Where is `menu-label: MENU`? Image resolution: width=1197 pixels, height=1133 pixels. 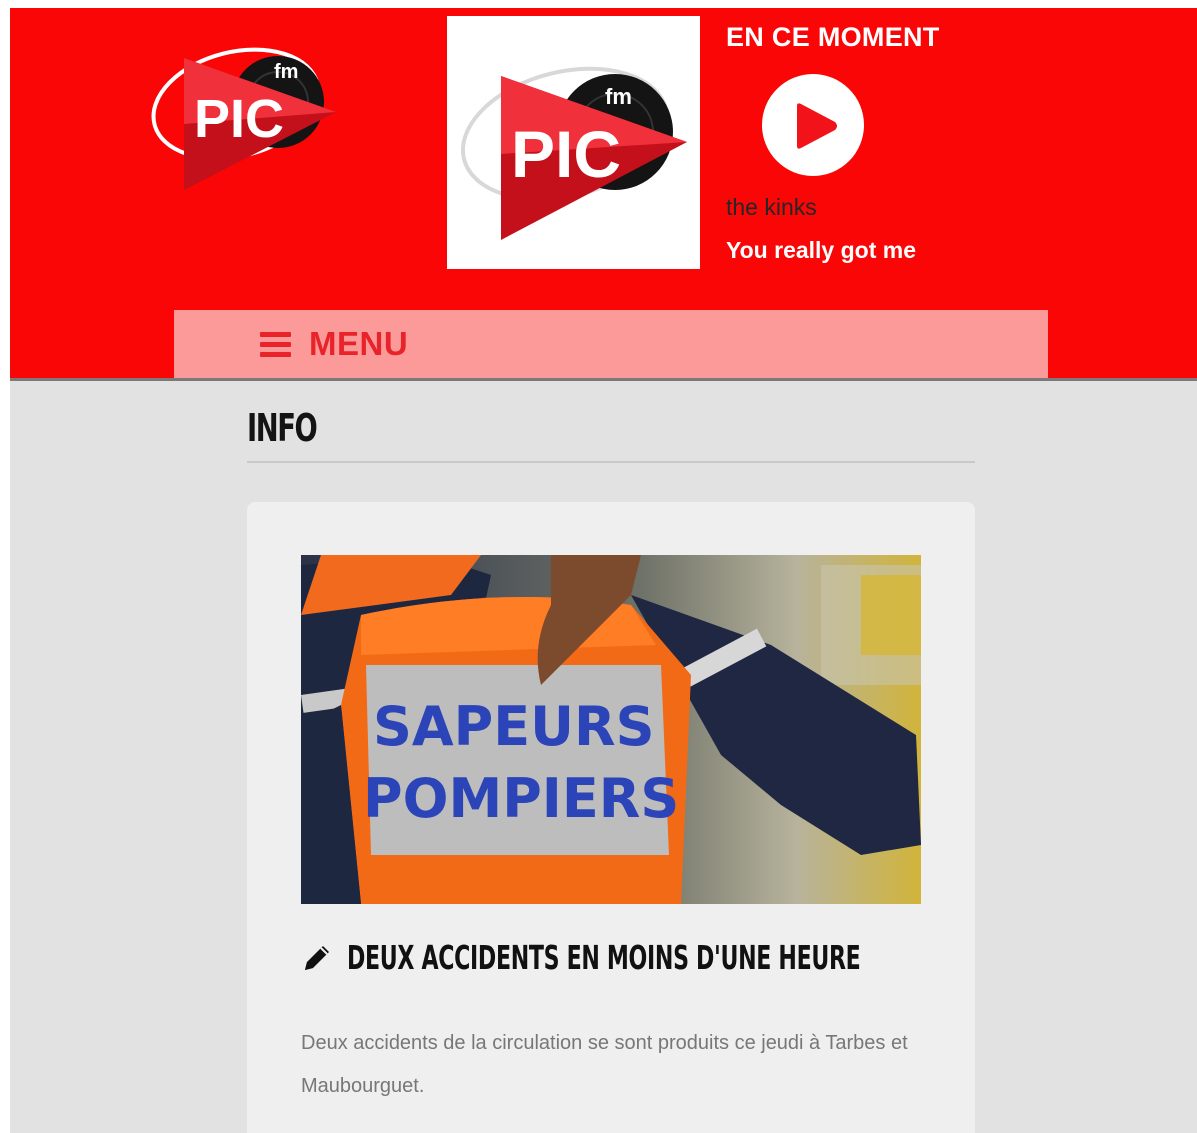 menu-label: MENU is located at coordinates (359, 343).